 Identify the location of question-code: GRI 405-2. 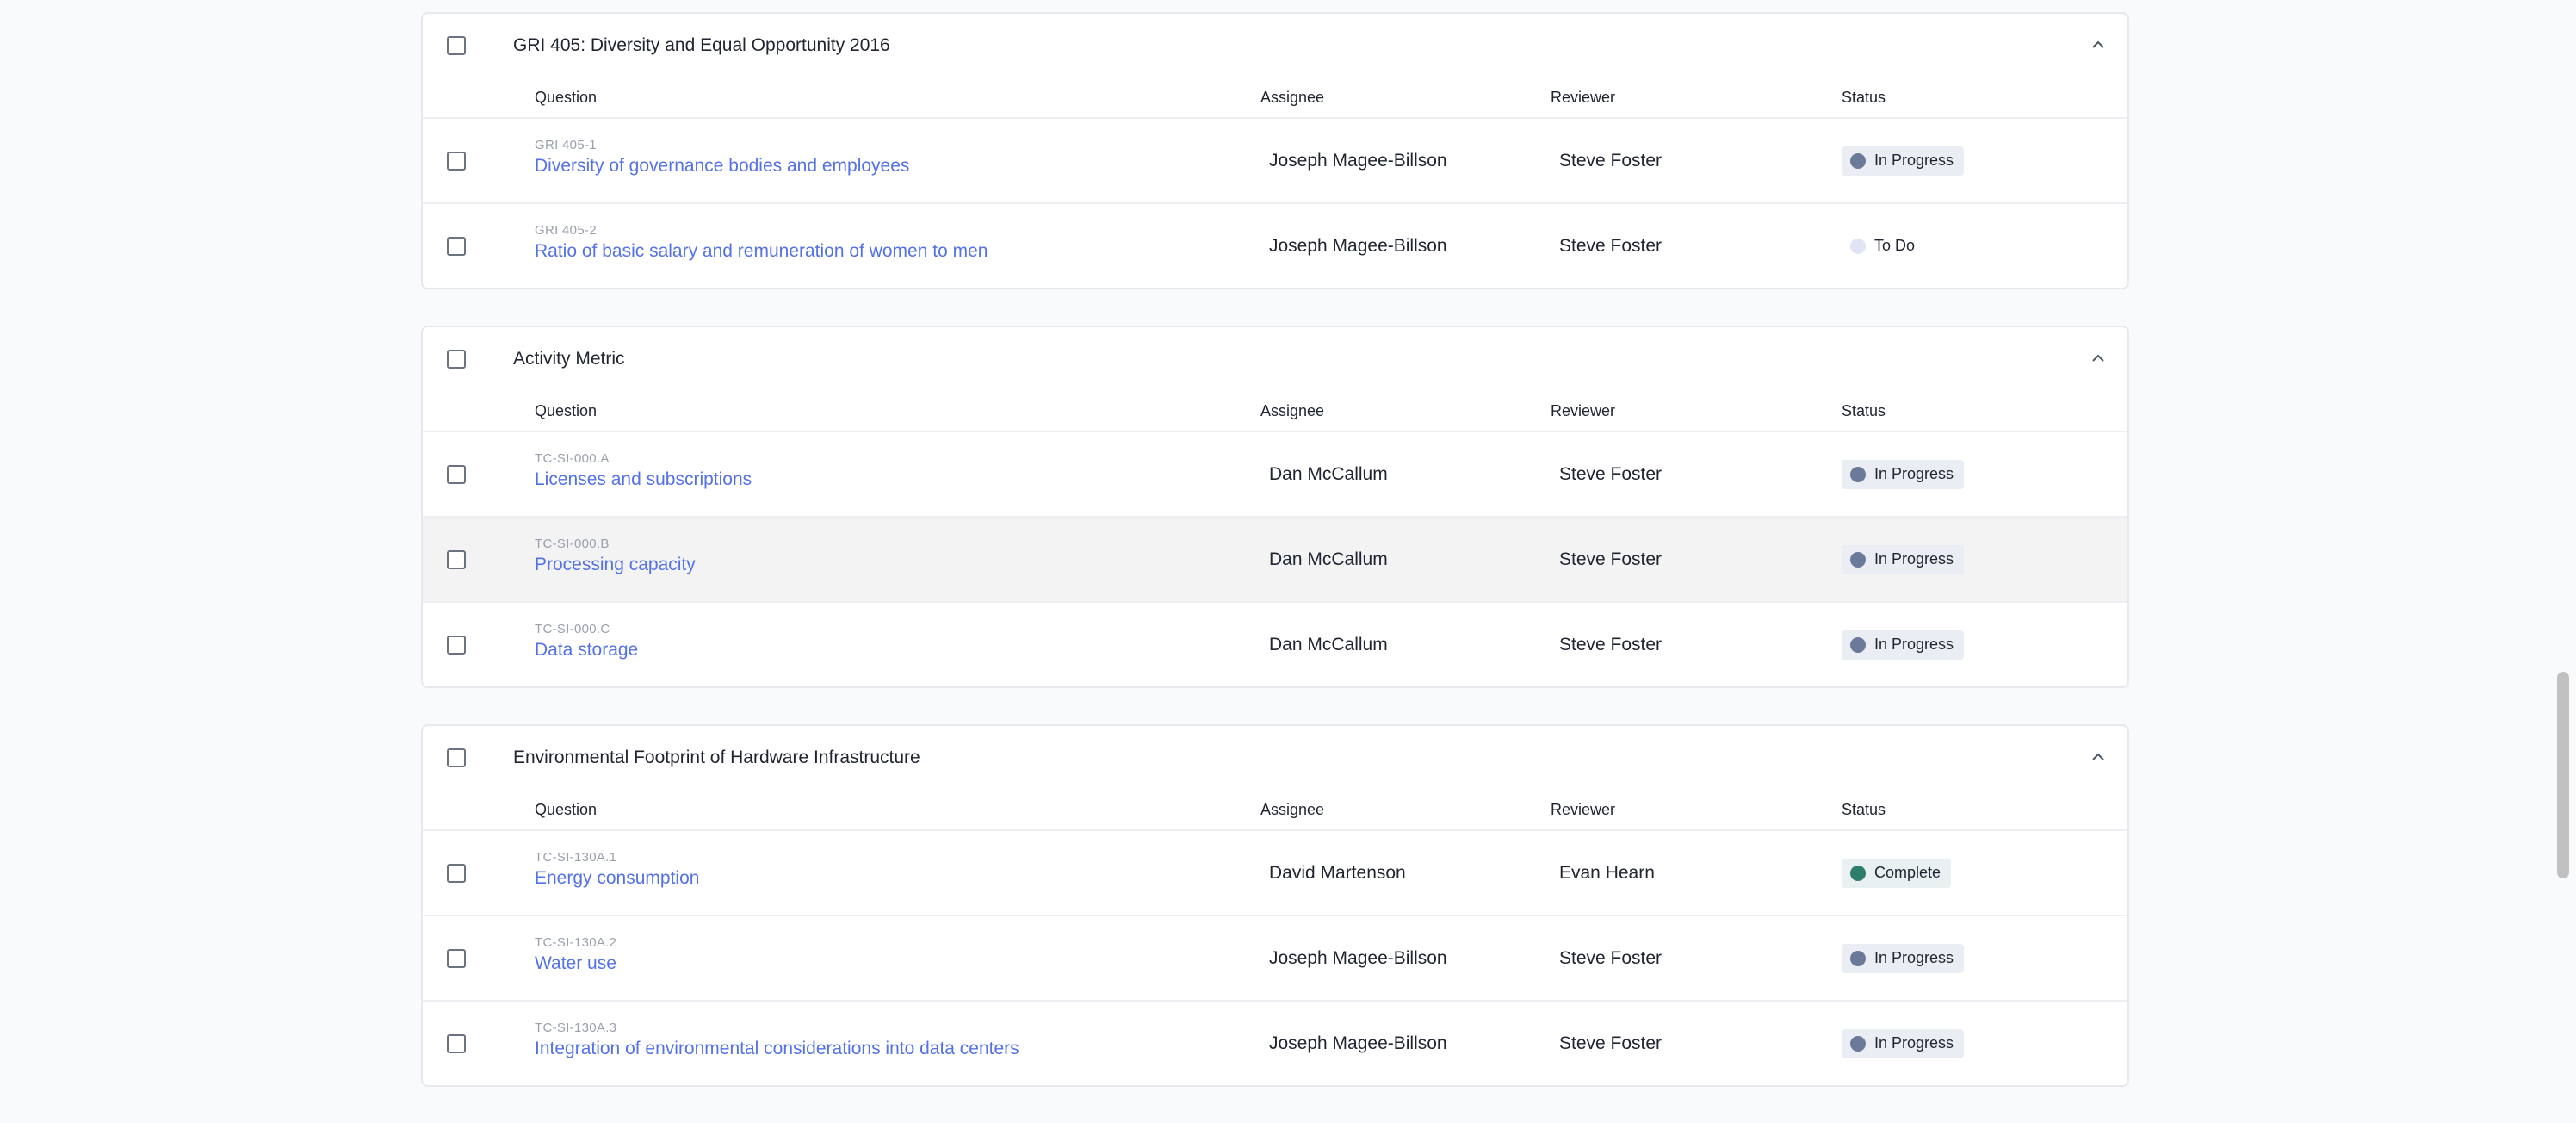
(566, 231).